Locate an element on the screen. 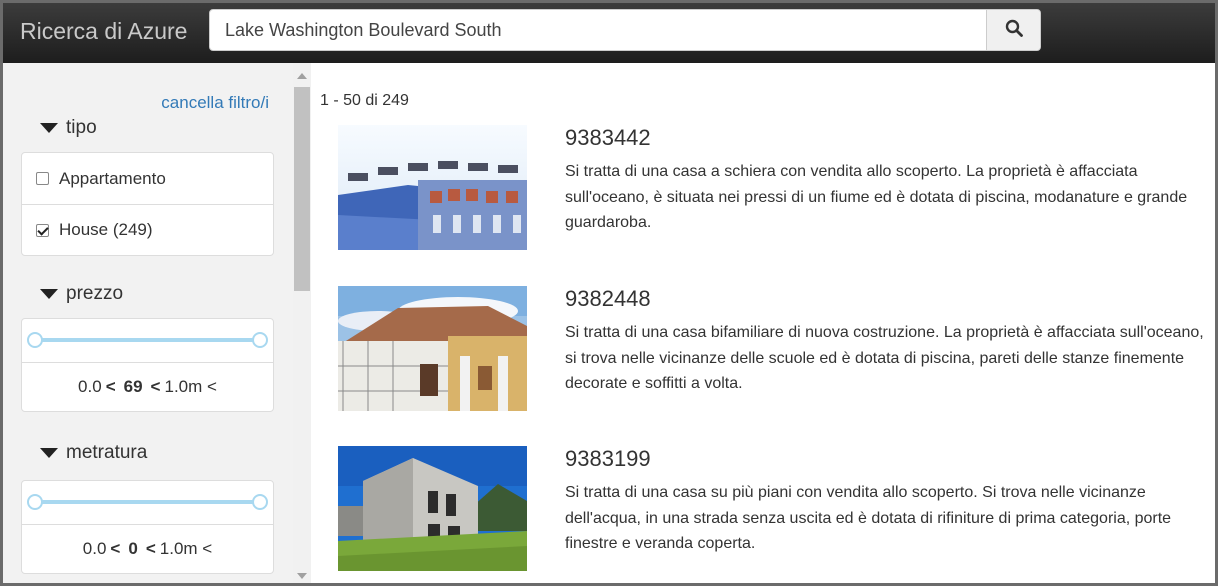  clear-filters-link: cancella filtro/i is located at coordinates (215, 103).